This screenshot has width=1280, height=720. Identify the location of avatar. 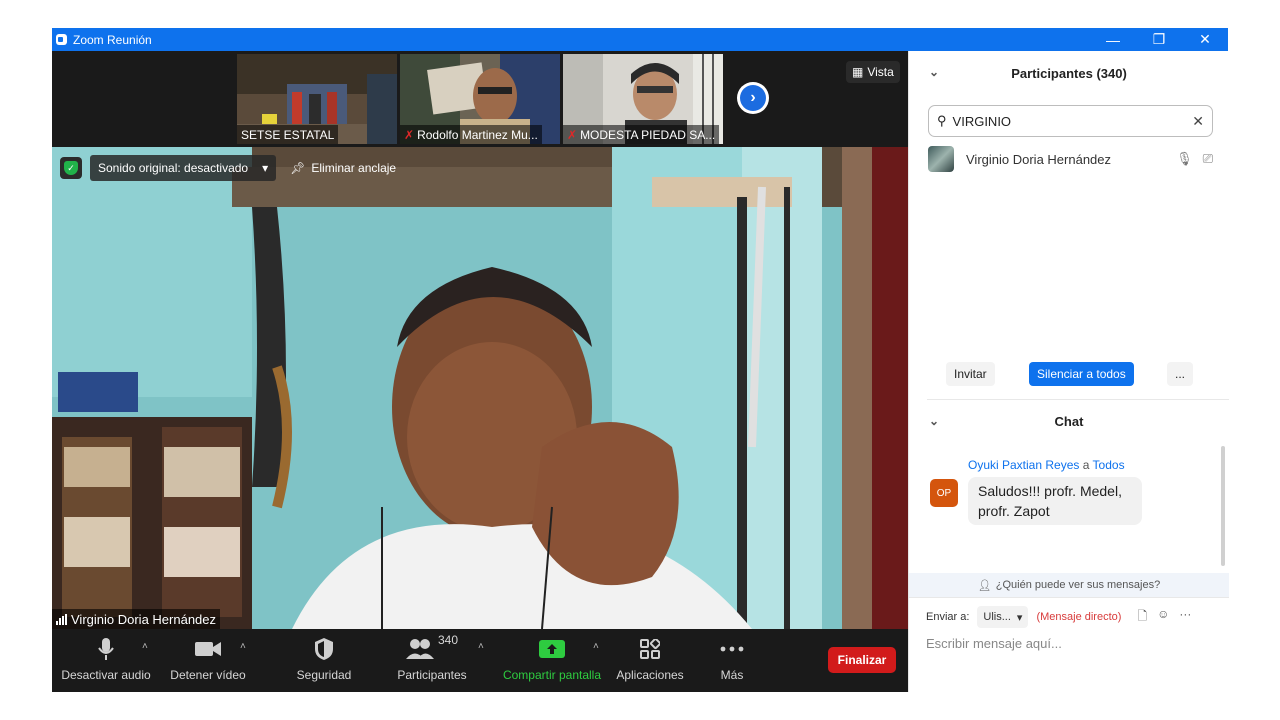
(941, 159).